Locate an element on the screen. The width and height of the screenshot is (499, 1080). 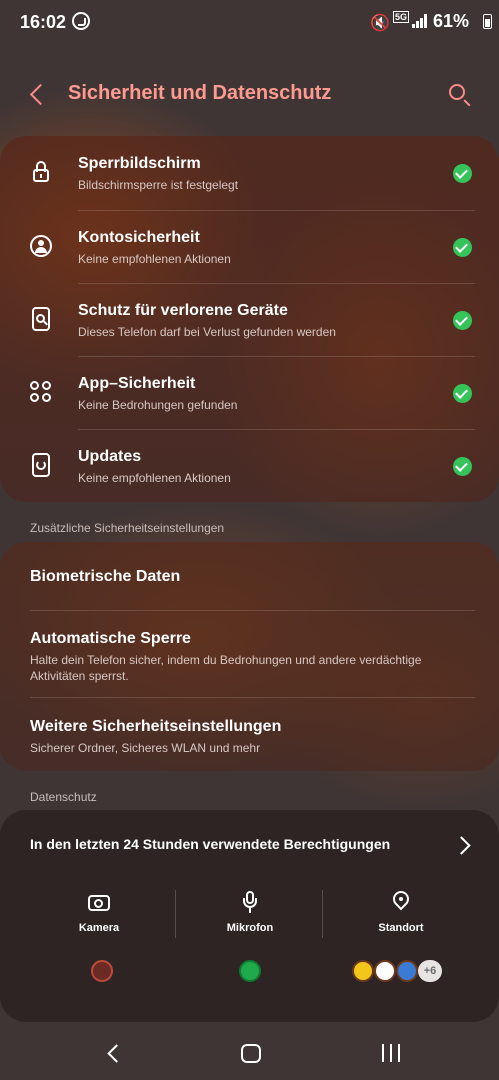
permission-label: Kamera is located at coordinates (99, 928).